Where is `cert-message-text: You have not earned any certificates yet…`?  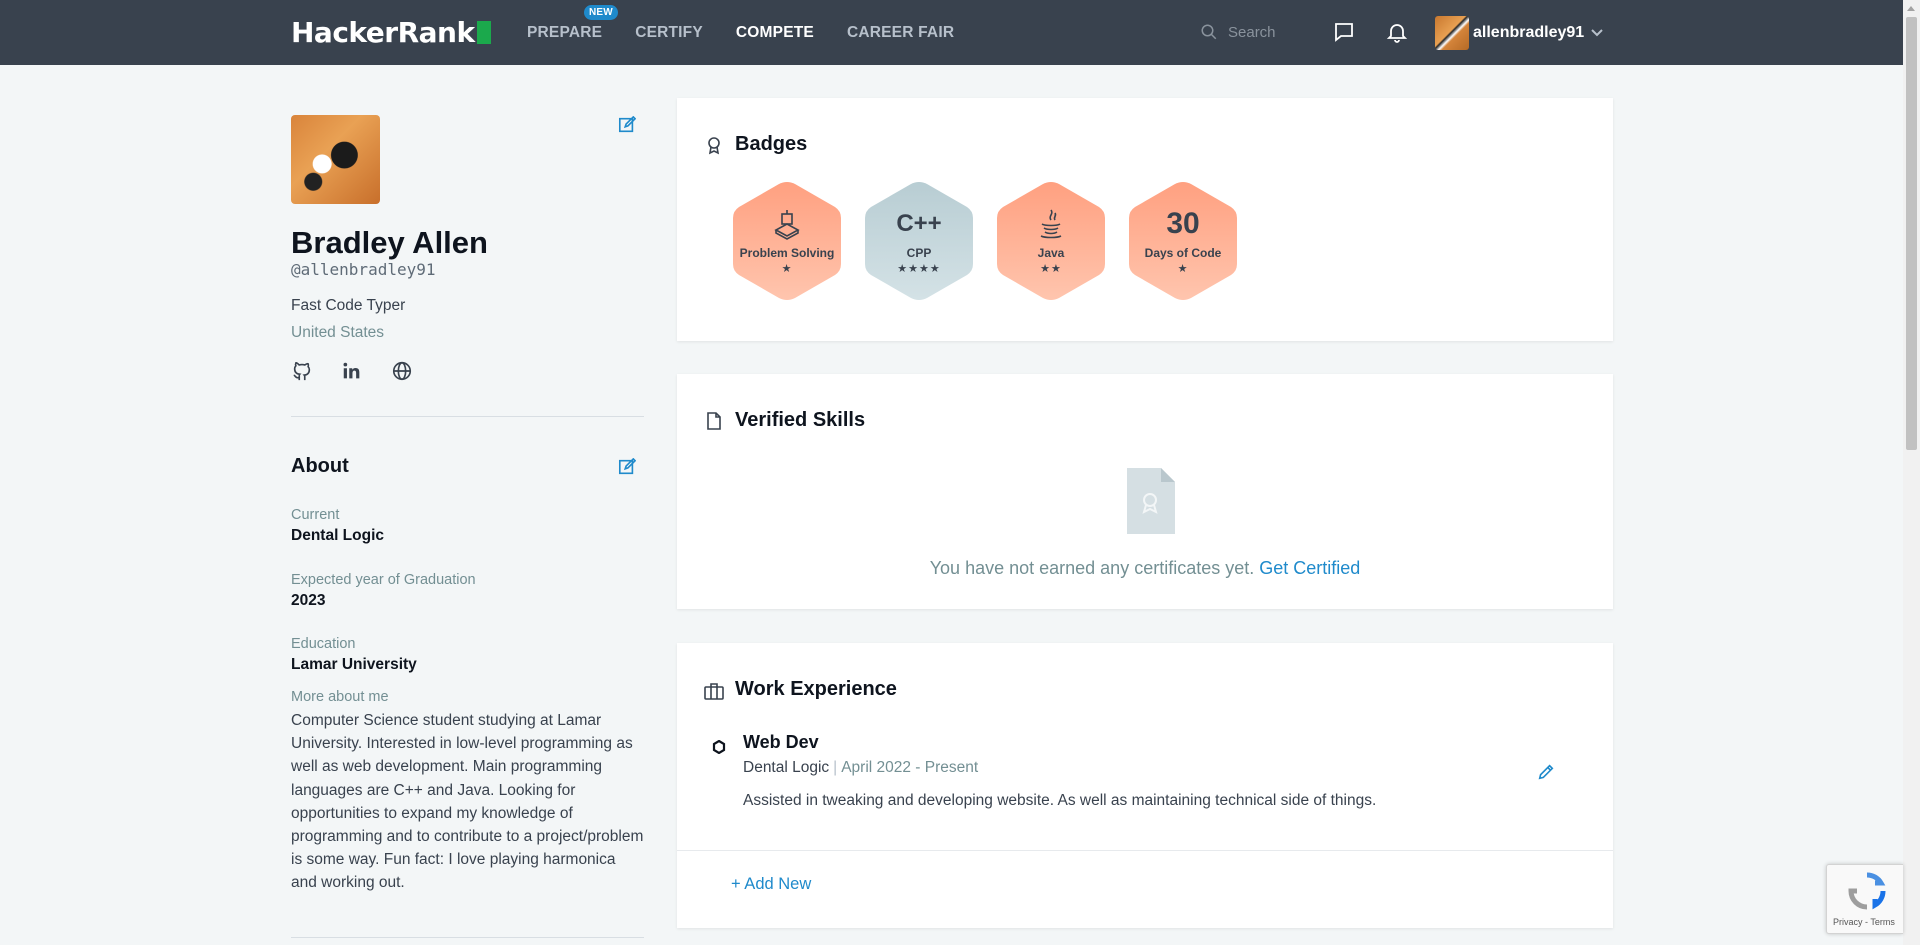 cert-message-text: You have not earned any certificates yet… is located at coordinates (1092, 568).